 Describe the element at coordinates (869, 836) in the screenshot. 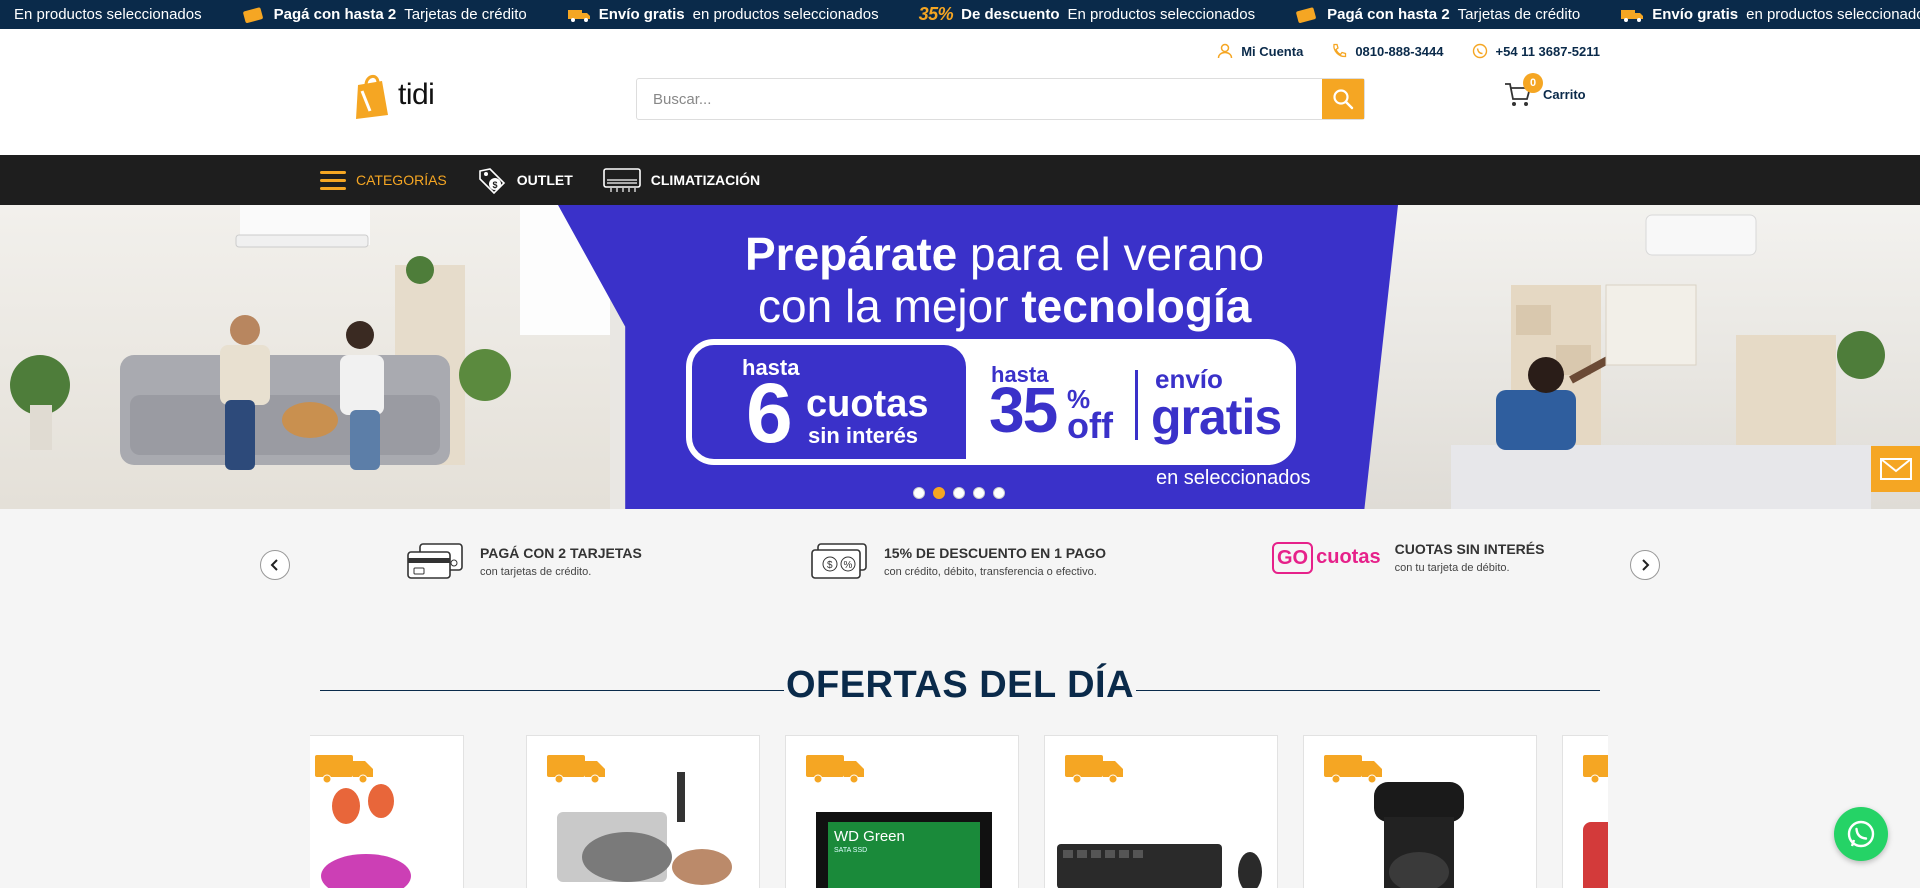

I see `ssd-label: WD Green` at that location.